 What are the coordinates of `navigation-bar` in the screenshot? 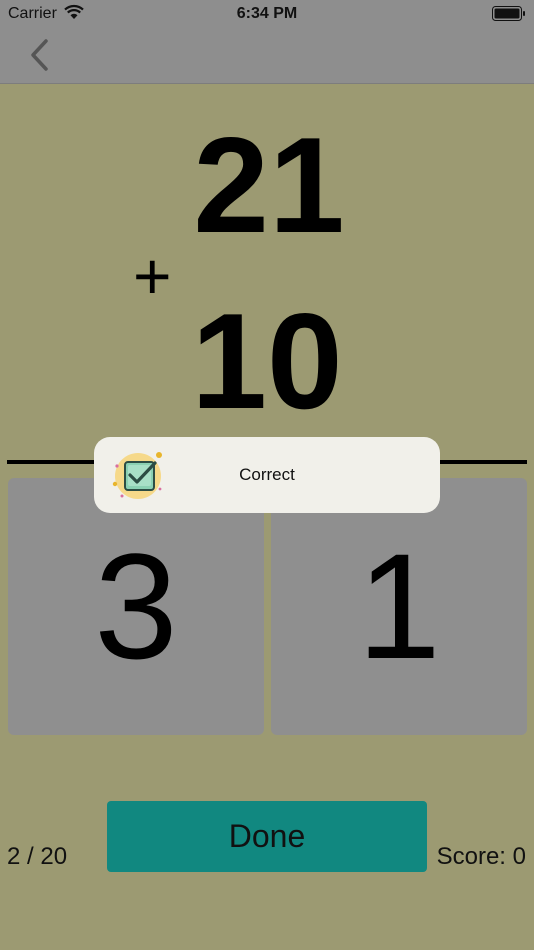 It's located at (267, 56).